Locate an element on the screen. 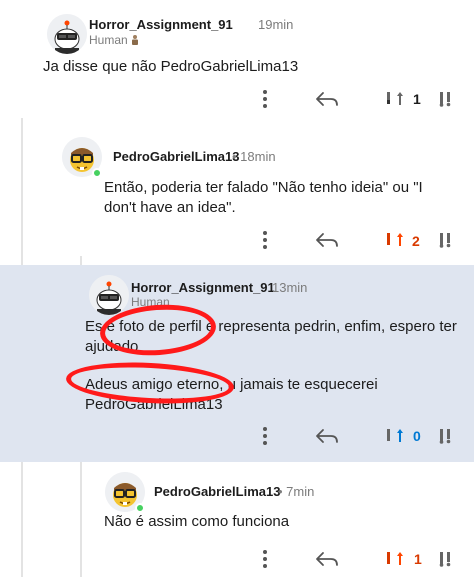  timestamp: 19min is located at coordinates (276, 24).